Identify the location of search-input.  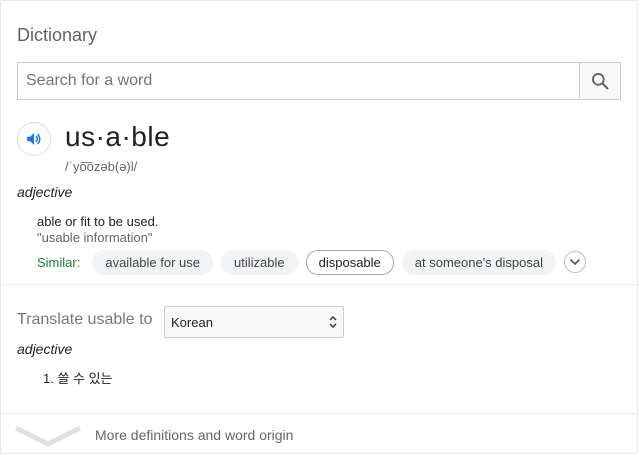
(298, 81).